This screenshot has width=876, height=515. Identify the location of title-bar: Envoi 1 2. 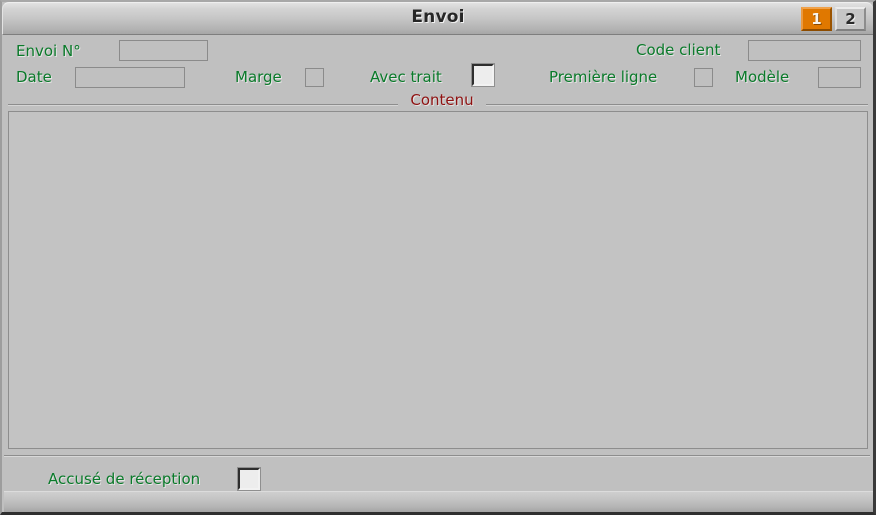
(437, 18).